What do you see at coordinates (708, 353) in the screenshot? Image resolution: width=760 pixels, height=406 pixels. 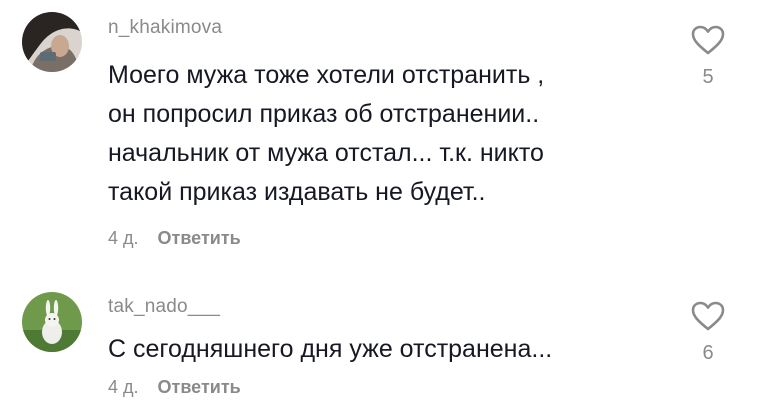 I see `like-count: 6` at bounding box center [708, 353].